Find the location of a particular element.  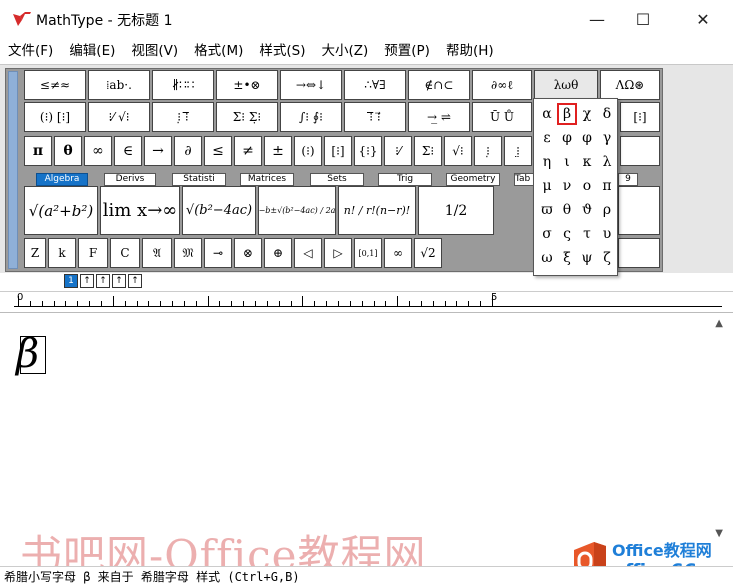

symbol-infinity-small-button: ∞ is located at coordinates (398, 253).